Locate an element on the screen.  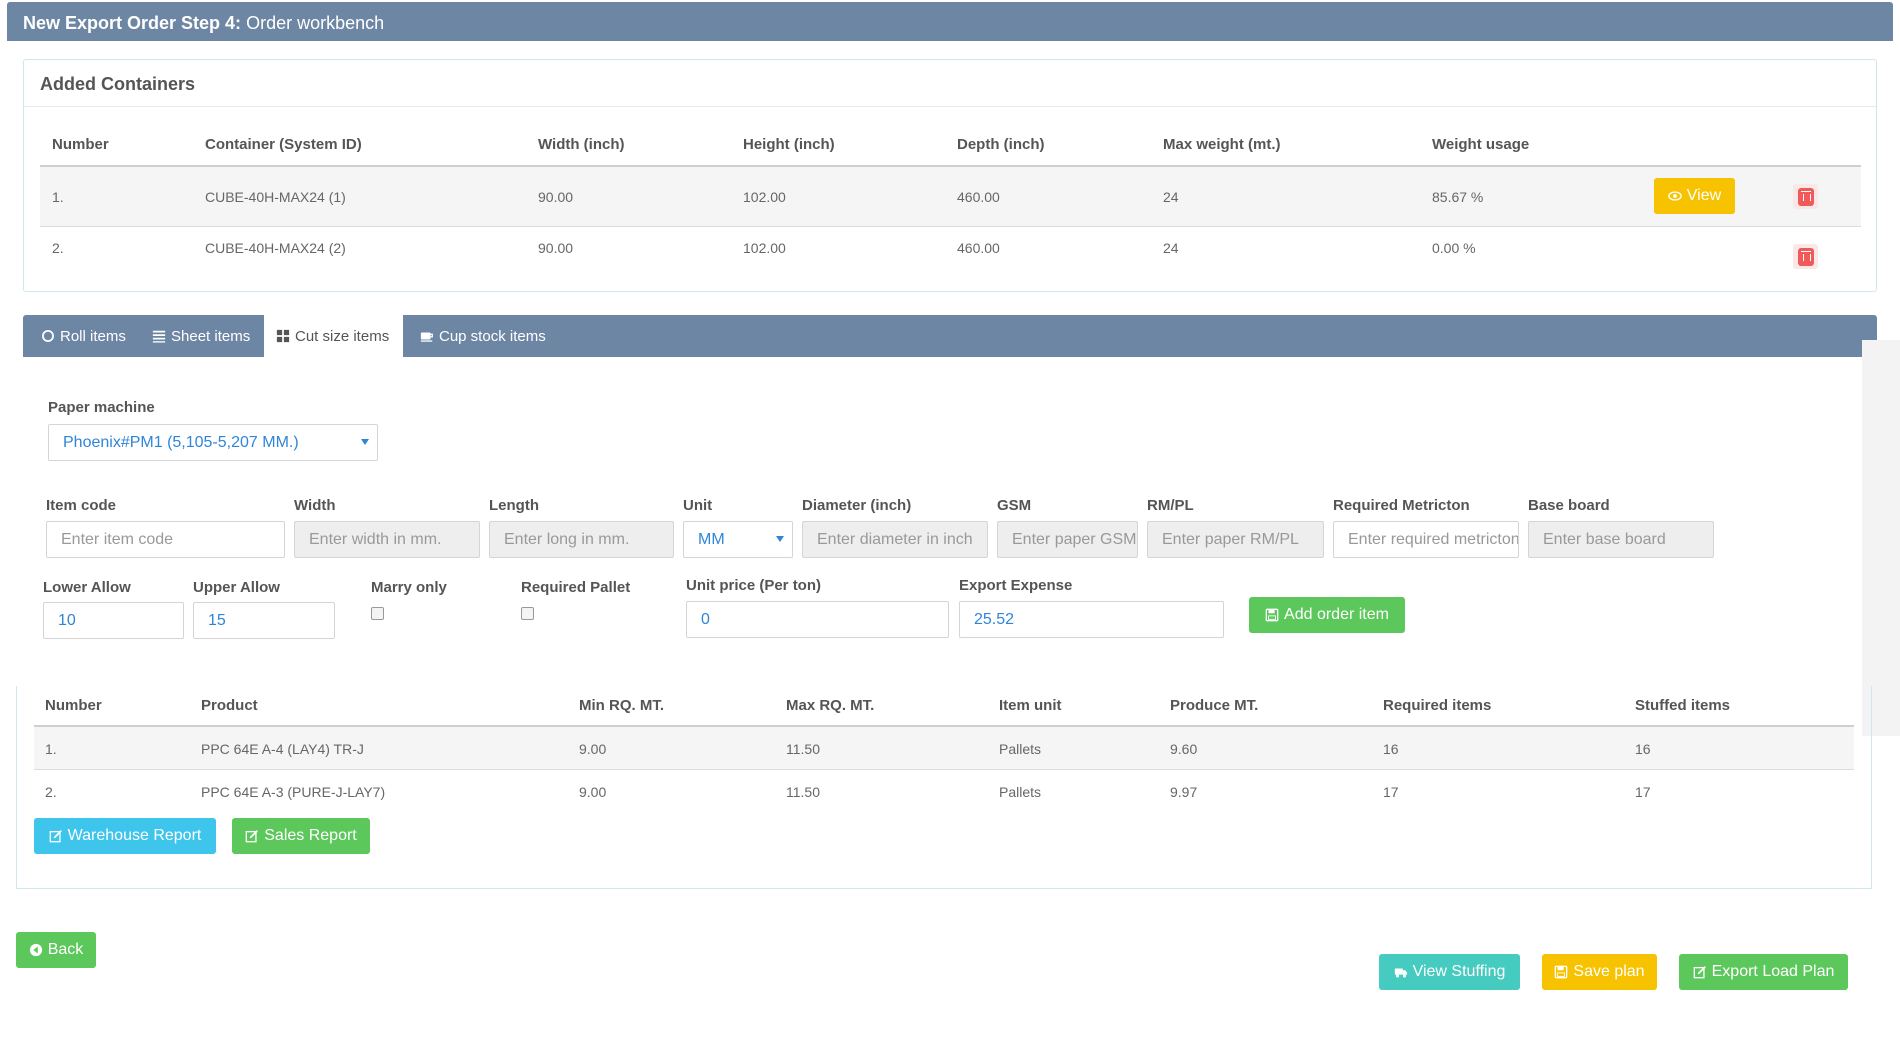
cell-min-rq: 9.00 is located at coordinates (593, 792).